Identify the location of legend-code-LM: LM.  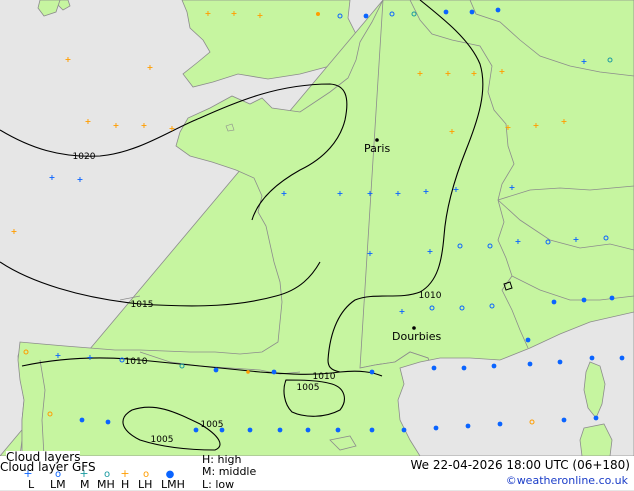
(58, 484).